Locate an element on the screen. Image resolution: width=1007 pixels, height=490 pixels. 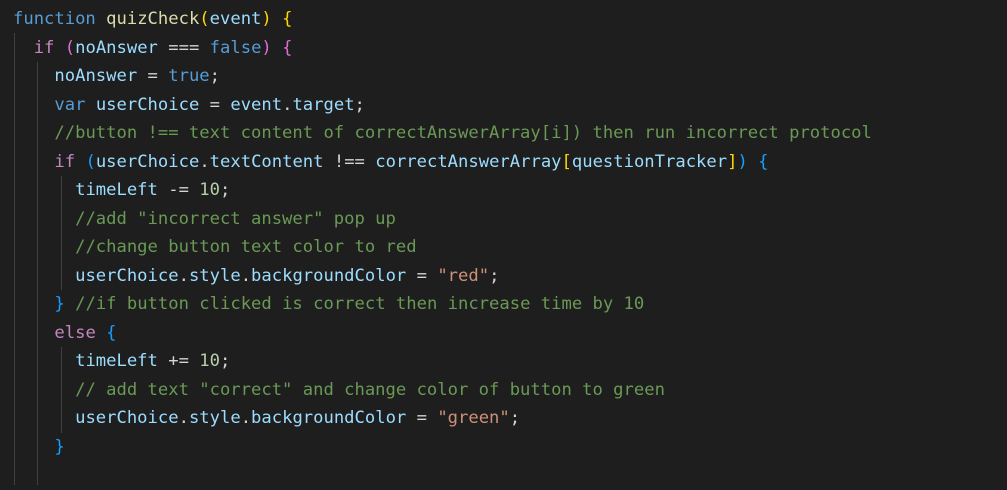
code-line: timeLeft -= 10; is located at coordinates (510, 190).